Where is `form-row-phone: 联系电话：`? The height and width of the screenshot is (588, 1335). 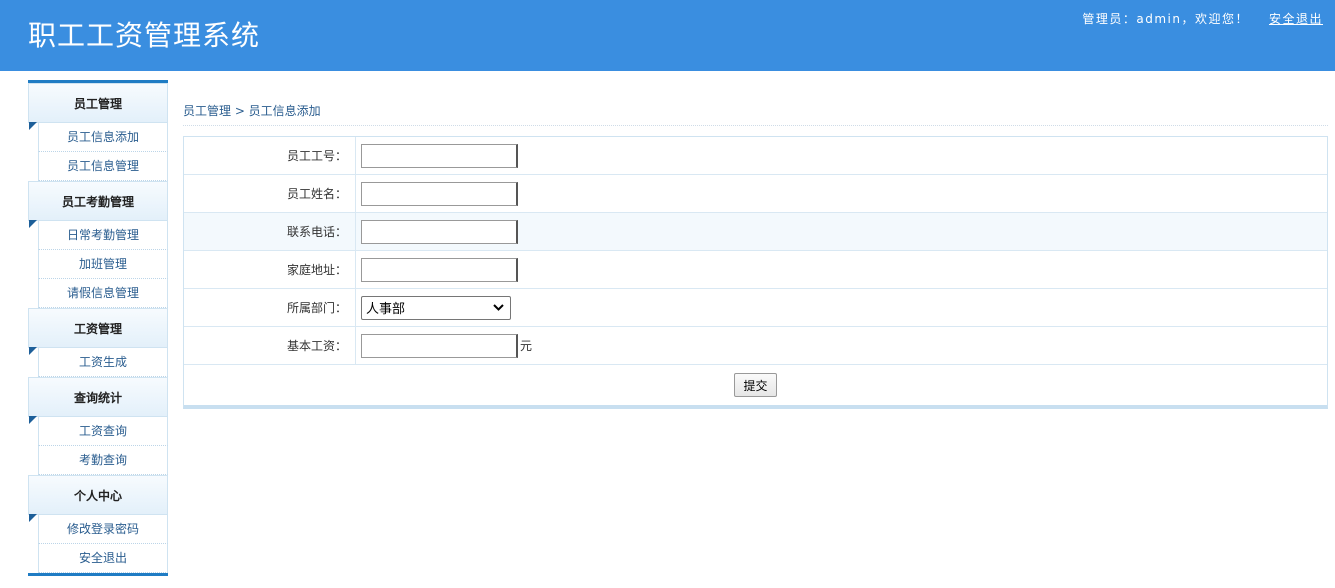 form-row-phone: 联系电话： is located at coordinates (755, 232).